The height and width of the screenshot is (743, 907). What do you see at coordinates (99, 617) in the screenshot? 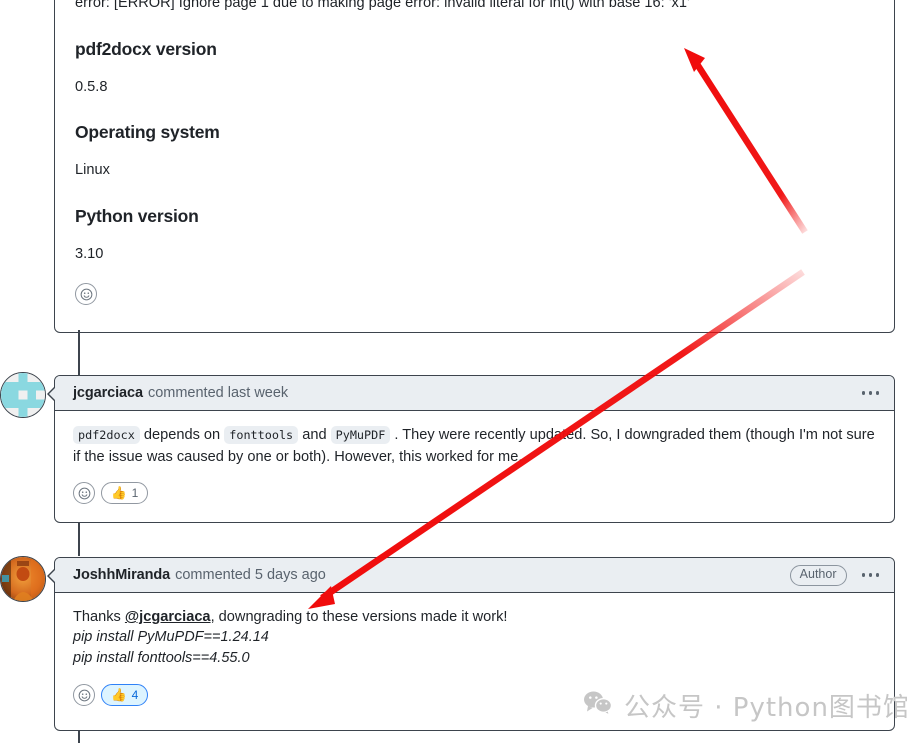
I see `text-fragment: Thanks` at bounding box center [99, 617].